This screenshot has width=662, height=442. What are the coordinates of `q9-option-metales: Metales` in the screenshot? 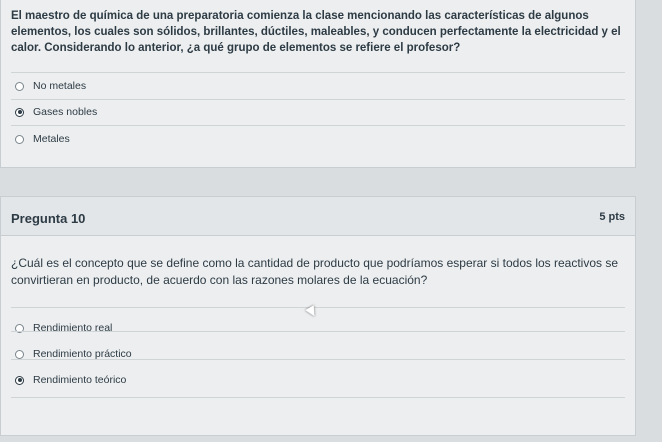 It's located at (318, 139).